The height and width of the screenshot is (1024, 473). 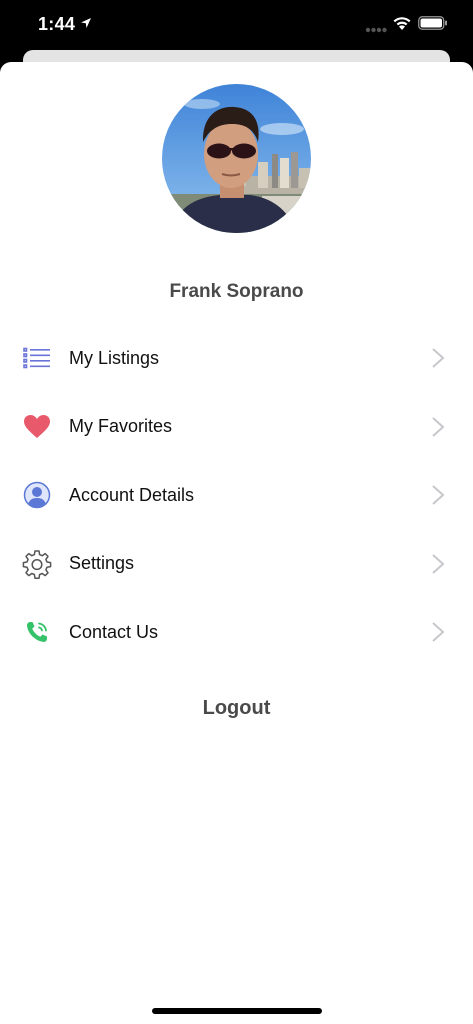 What do you see at coordinates (86, 23) in the screenshot?
I see `location-arrow-icon` at bounding box center [86, 23].